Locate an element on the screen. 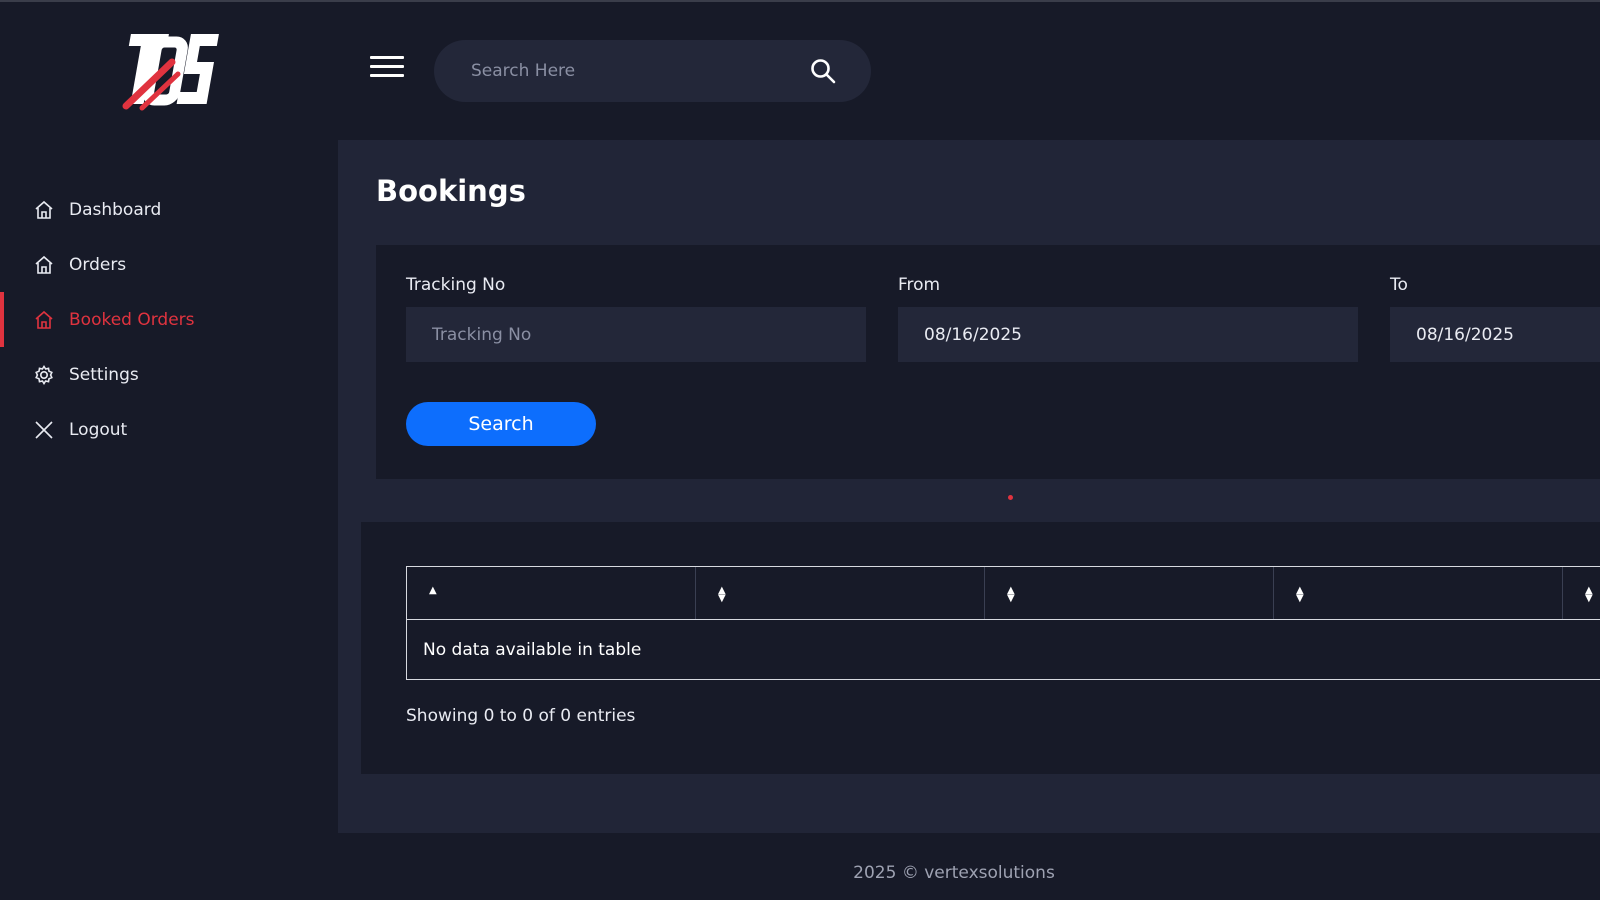 Image resolution: width=1600 pixels, height=900 pixels. sidebar-item-settings: Settings is located at coordinates (169, 374).